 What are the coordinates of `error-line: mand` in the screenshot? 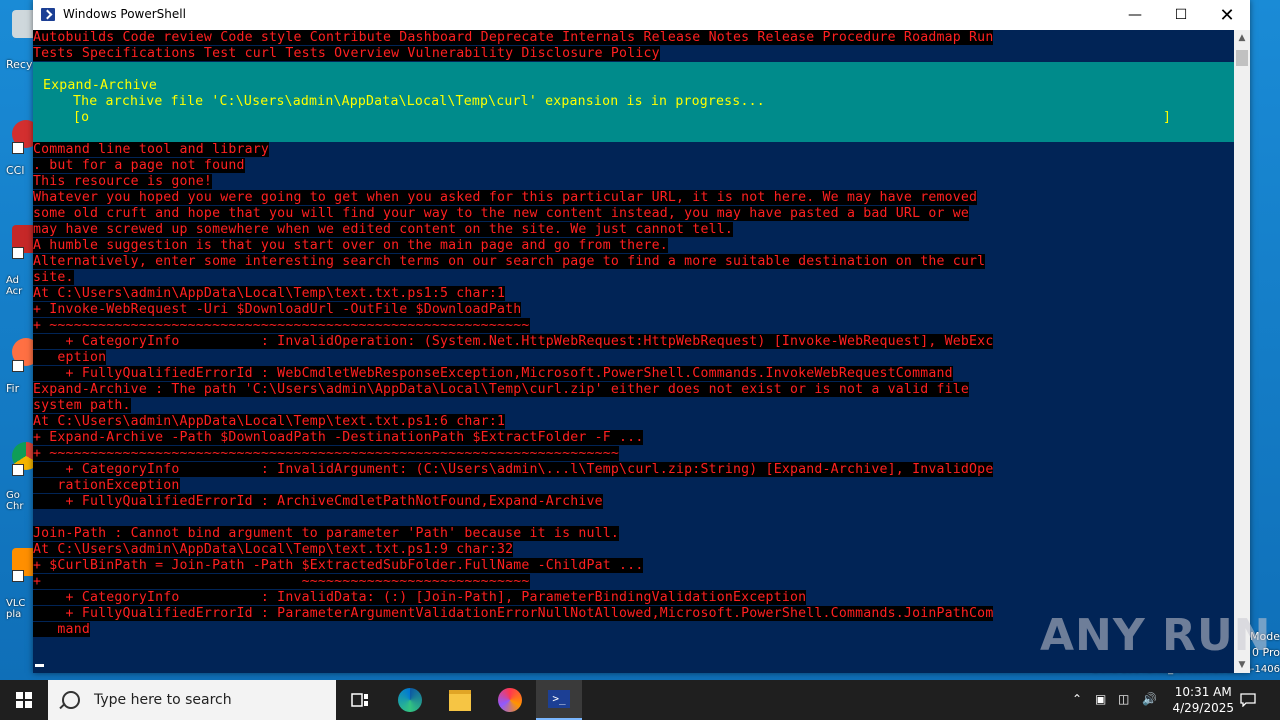 It's located at (61, 629).